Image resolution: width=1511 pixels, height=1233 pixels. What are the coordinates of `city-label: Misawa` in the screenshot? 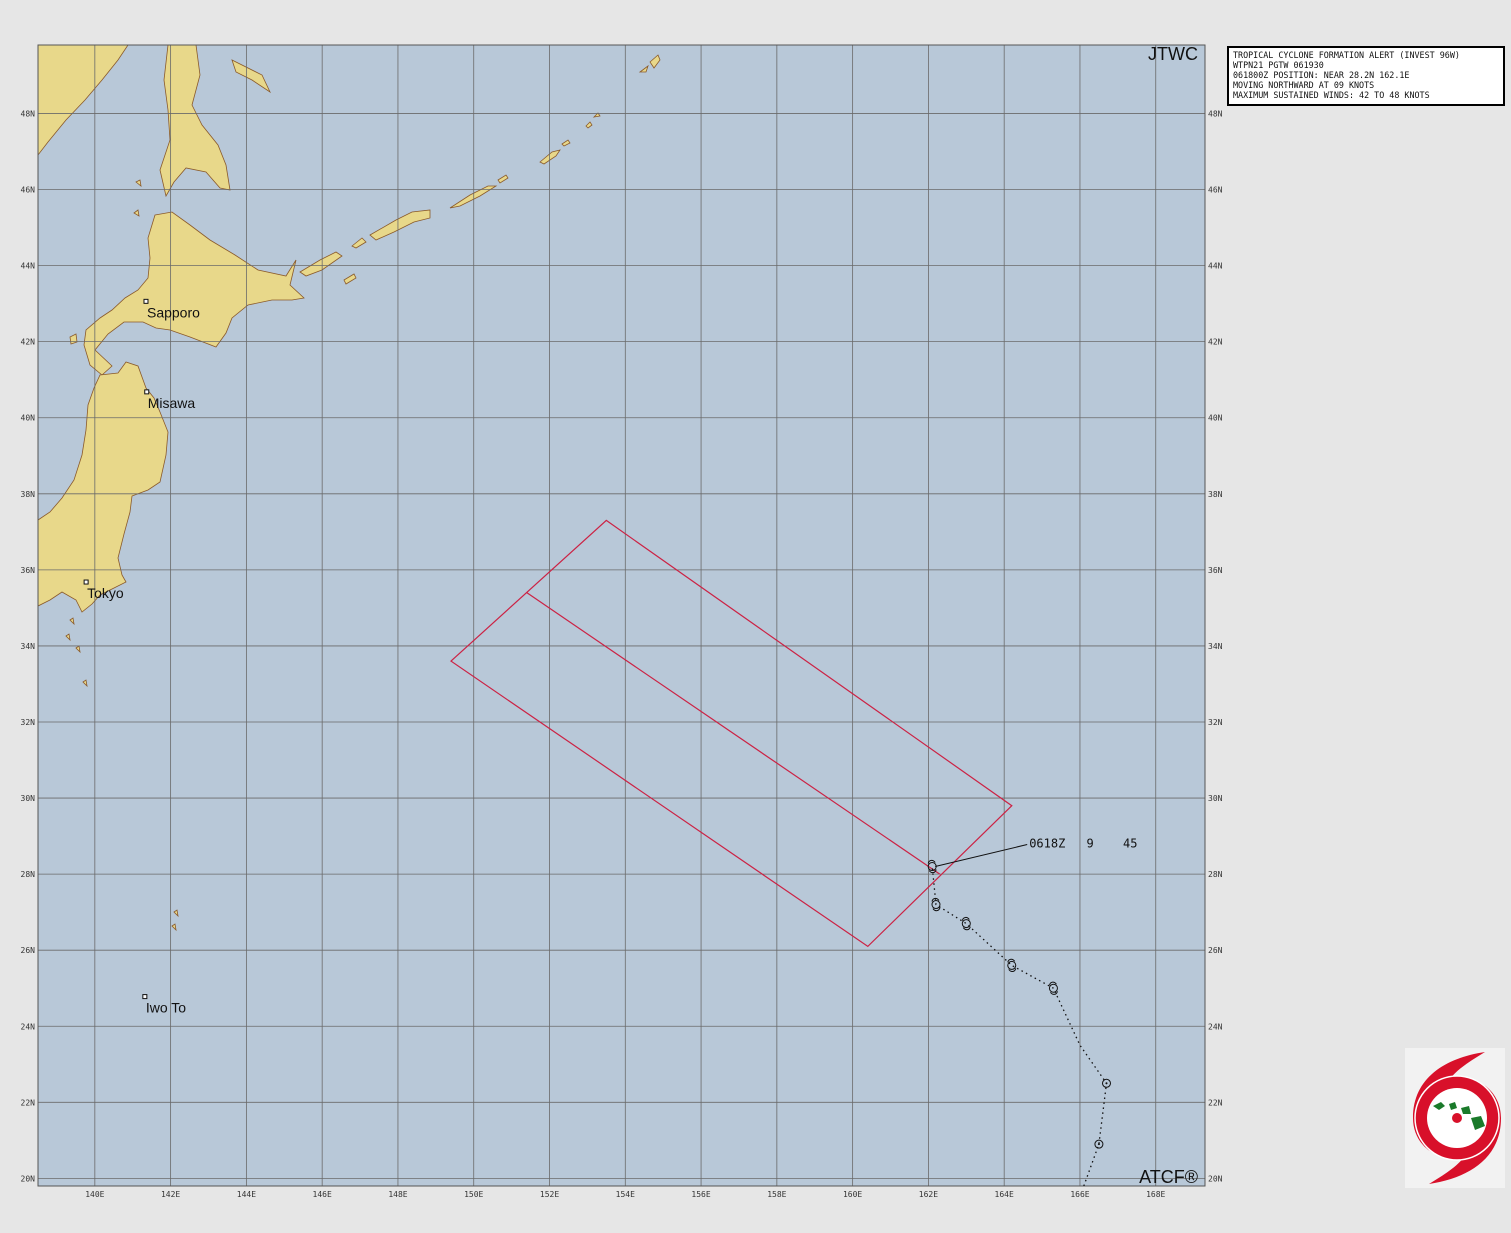 It's located at (172, 403).